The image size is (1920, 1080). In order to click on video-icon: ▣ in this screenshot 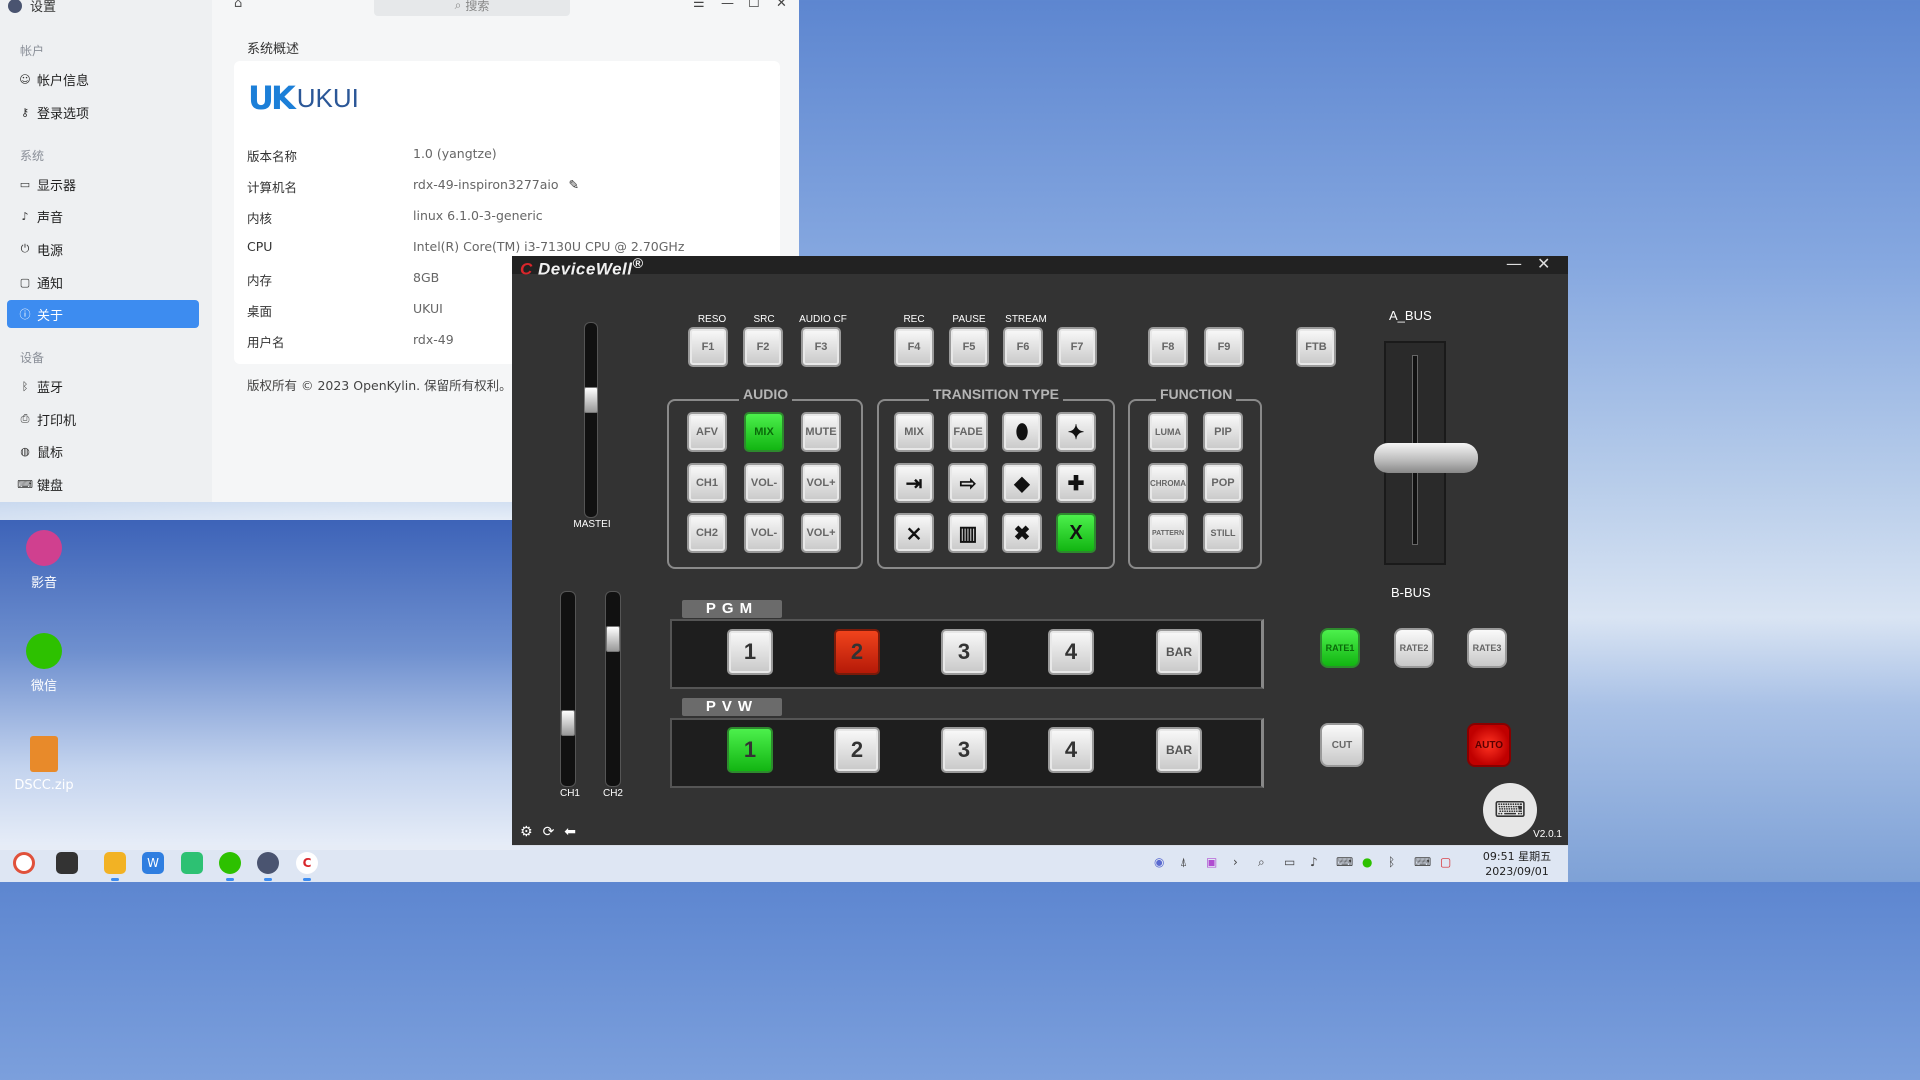, I will do `click(1211, 862)`.